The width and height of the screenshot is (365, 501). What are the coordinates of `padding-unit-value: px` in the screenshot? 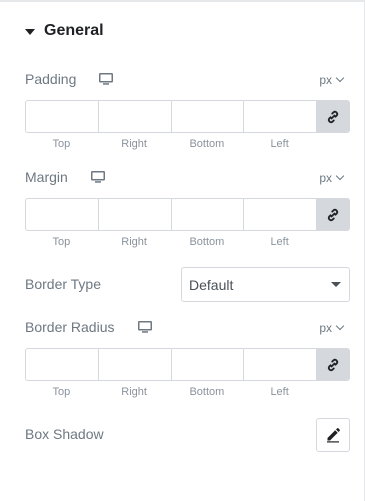 It's located at (325, 80).